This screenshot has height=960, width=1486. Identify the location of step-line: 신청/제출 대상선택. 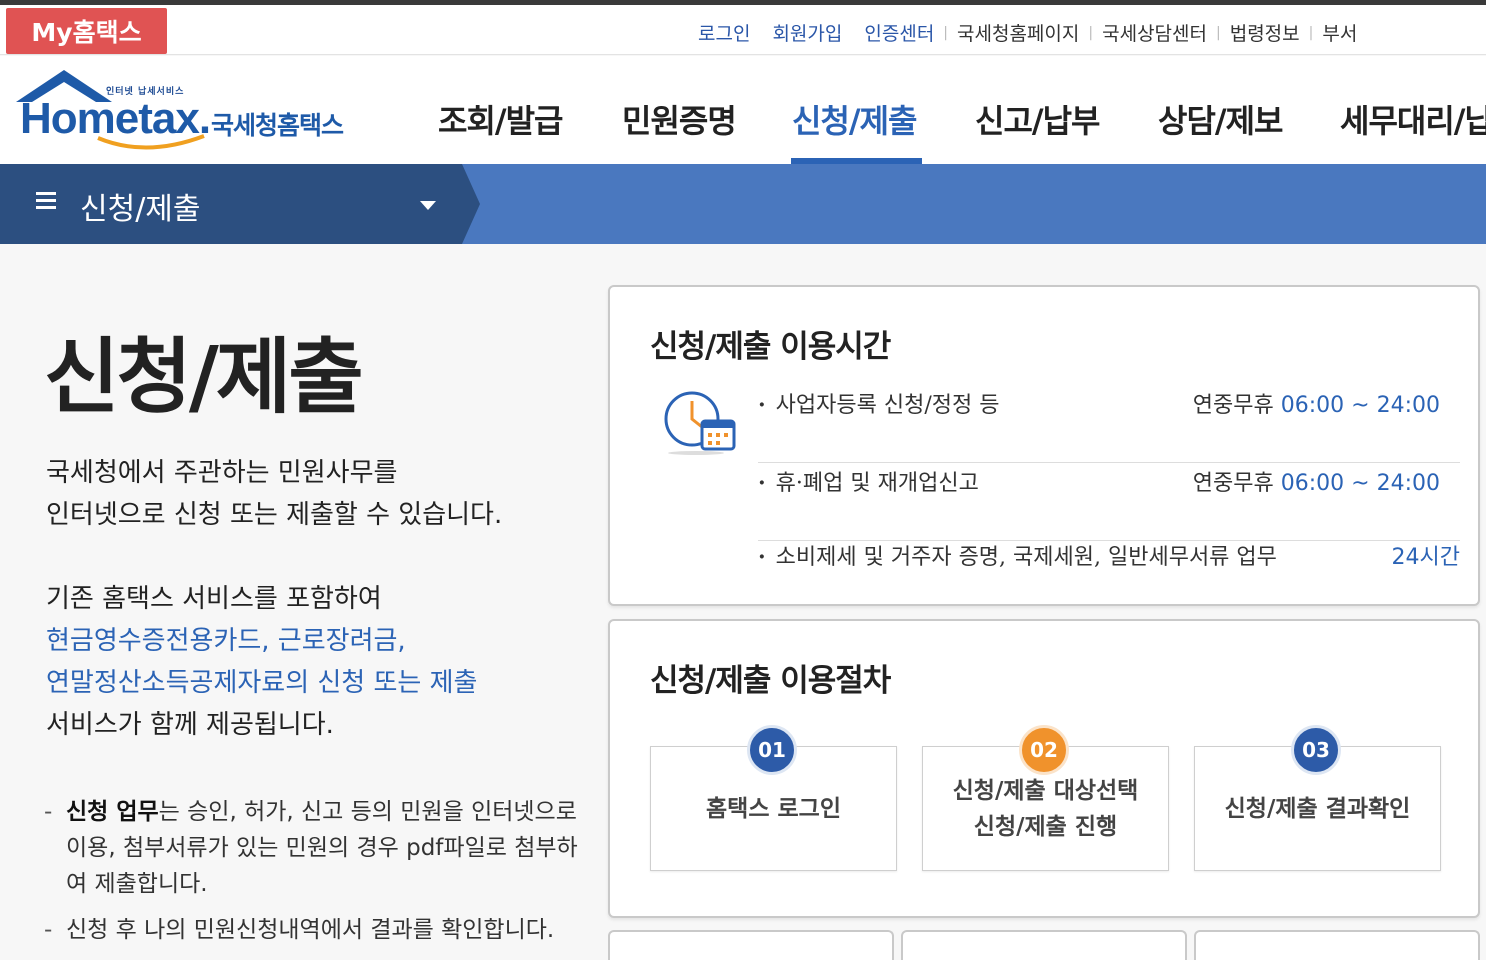
(1045, 790).